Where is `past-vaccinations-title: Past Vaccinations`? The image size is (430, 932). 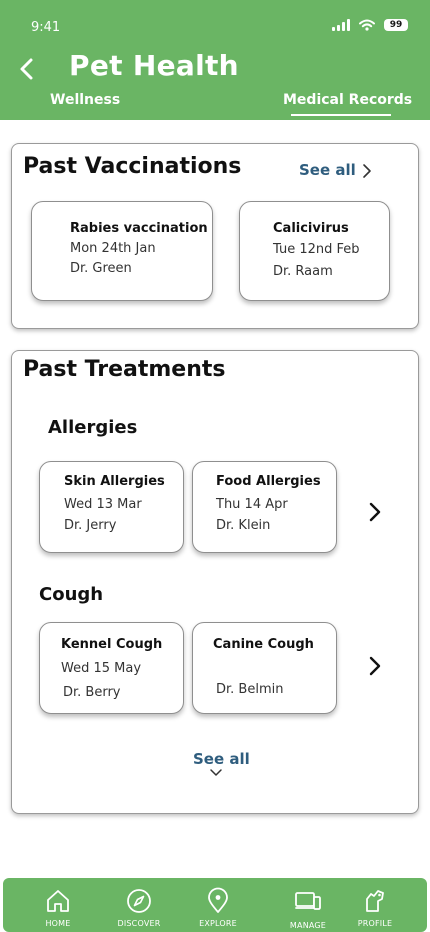 past-vaccinations-title: Past Vaccinations is located at coordinates (132, 166).